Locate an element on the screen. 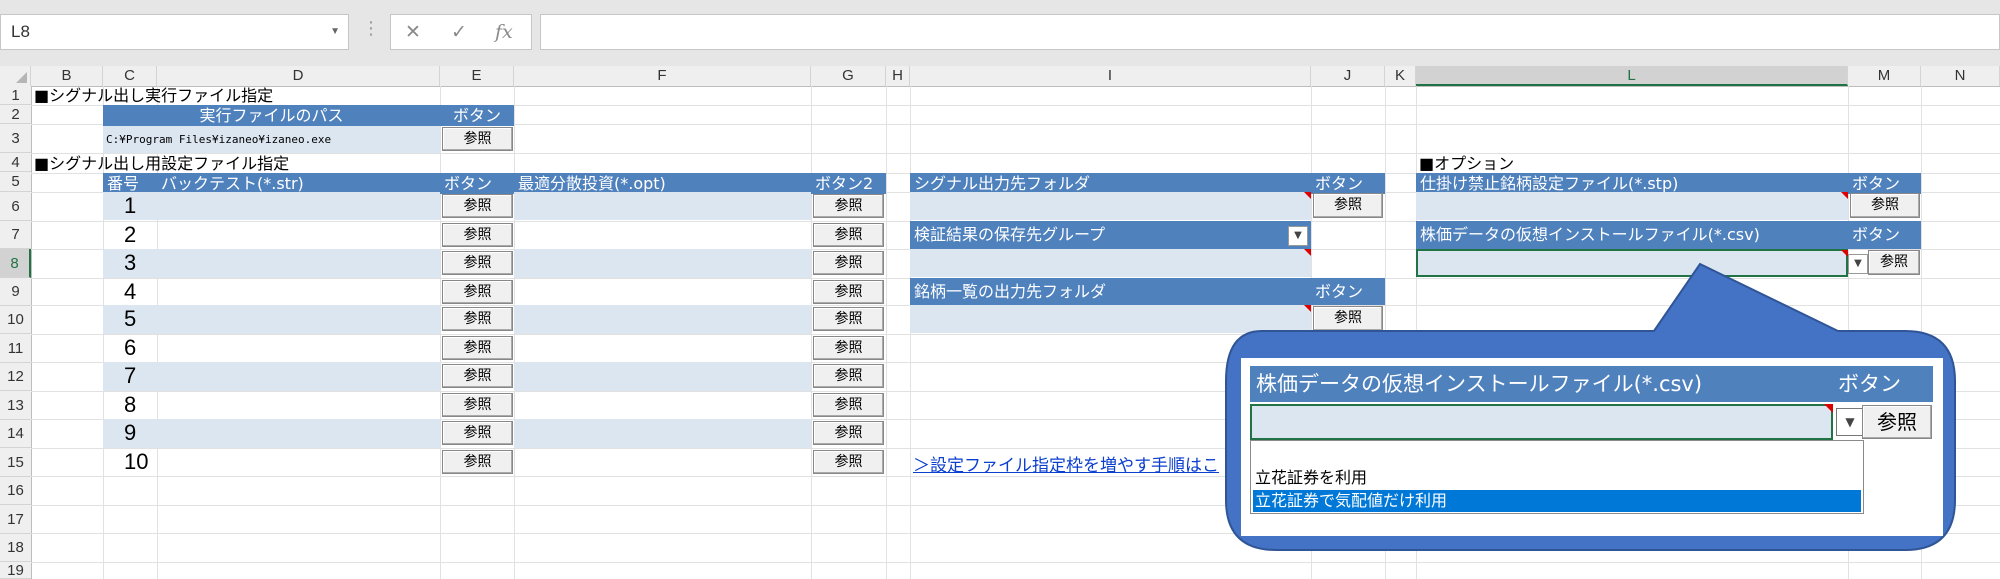 Image resolution: width=2000 pixels, height=579 pixels. dropdown-option is located at coordinates (1557, 453).